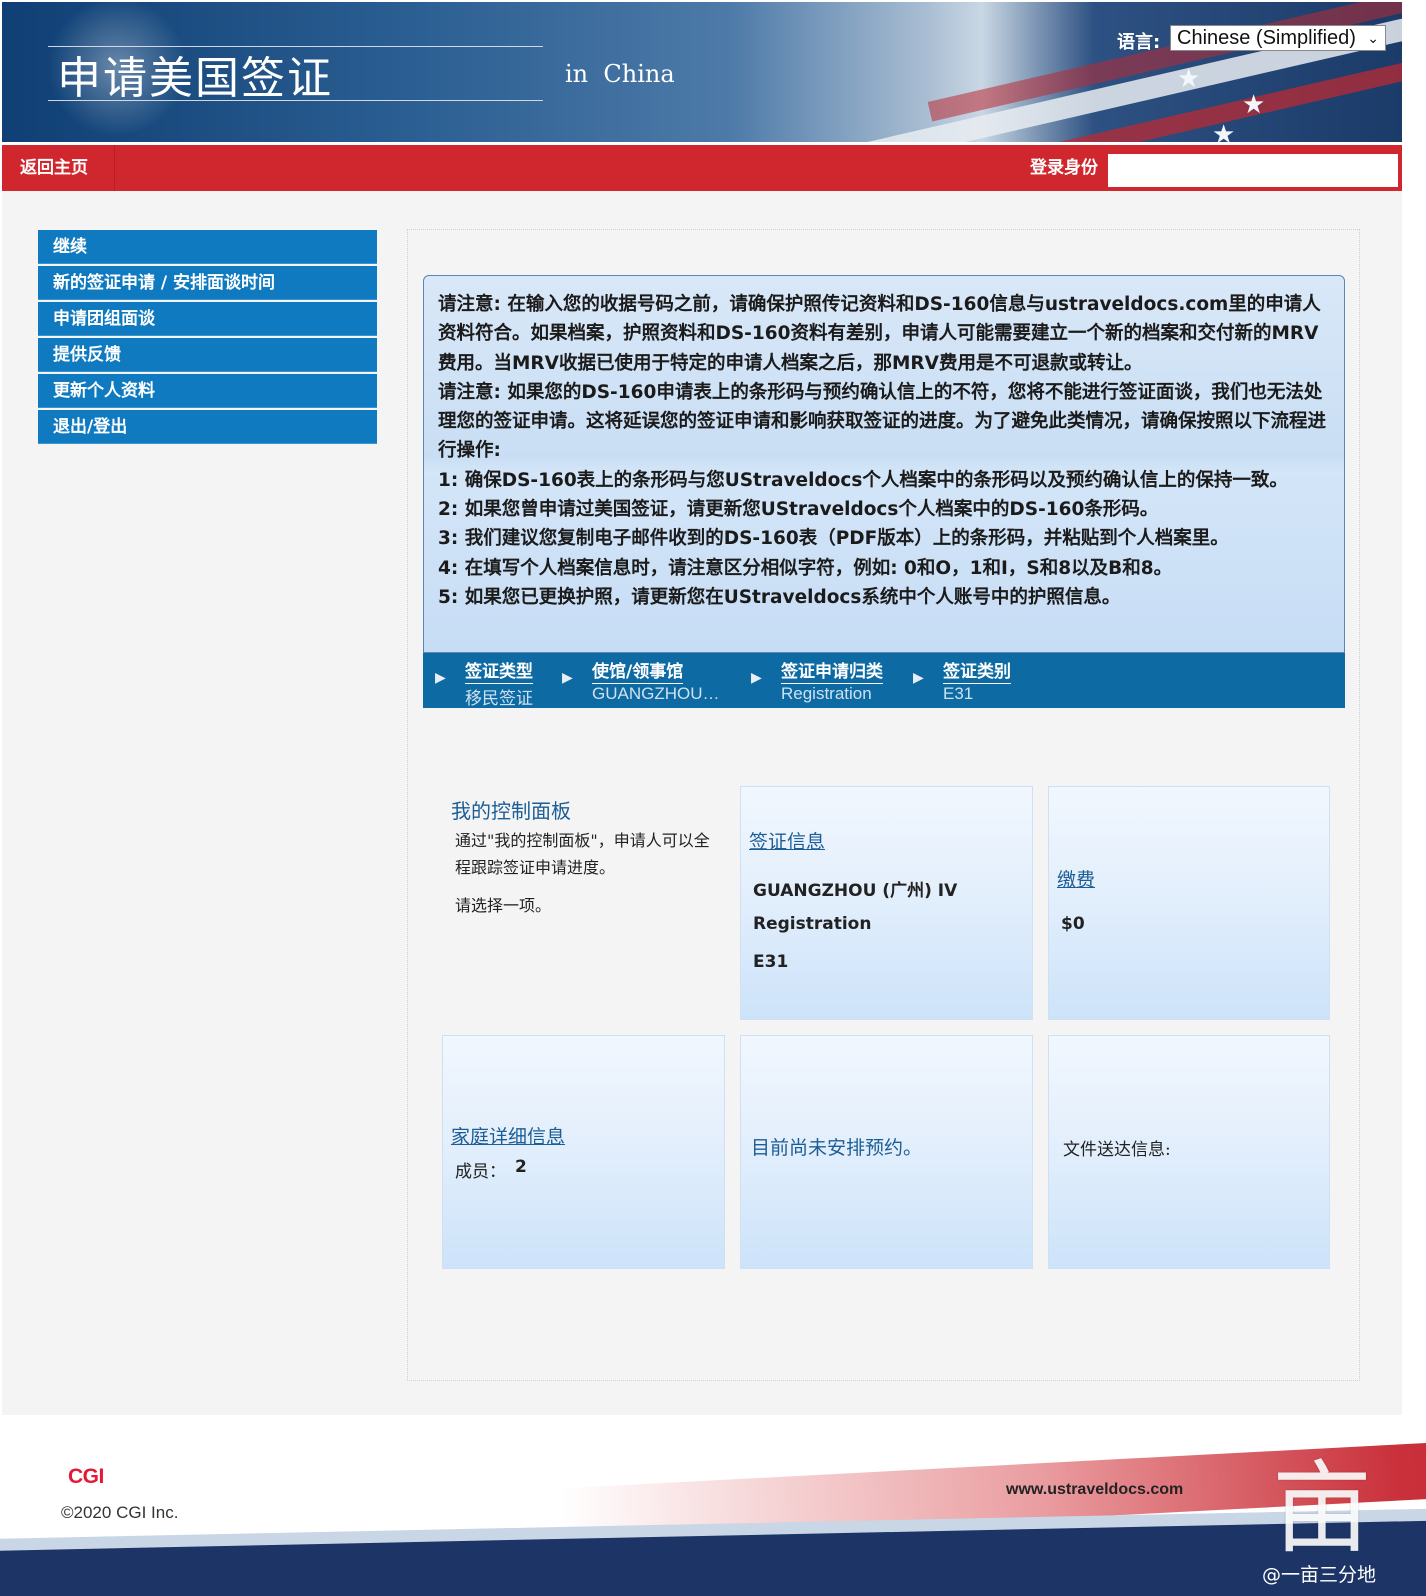 The width and height of the screenshot is (1426, 1596). I want to click on sidebar-item-update-profile: 更新个人资料, so click(207, 391).